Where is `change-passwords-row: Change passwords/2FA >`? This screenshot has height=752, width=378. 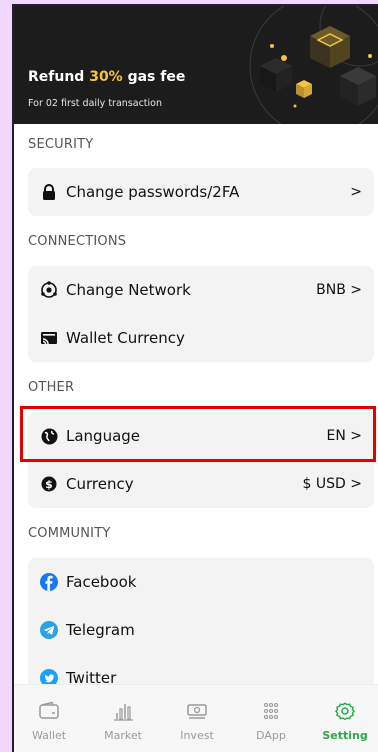
change-passwords-row: Change passwords/2FA > is located at coordinates (201, 192).